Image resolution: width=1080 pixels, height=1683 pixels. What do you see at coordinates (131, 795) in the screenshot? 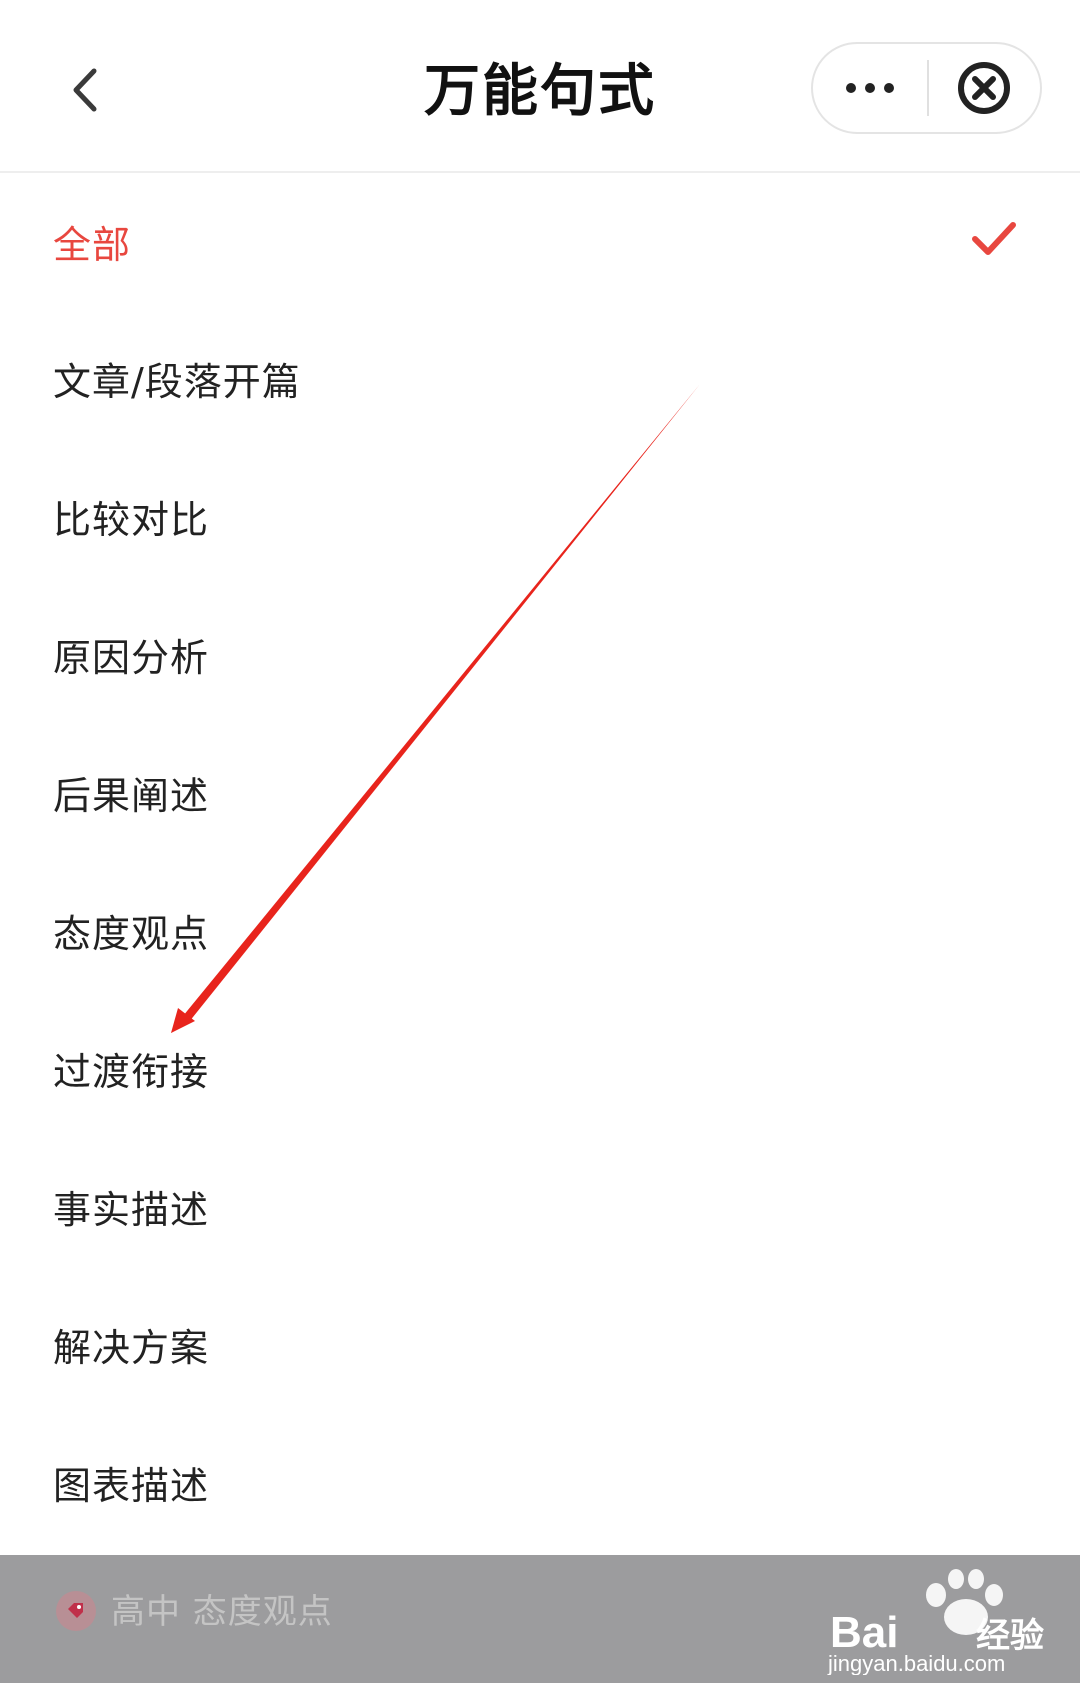
I see `category-label: 后果阐述` at bounding box center [131, 795].